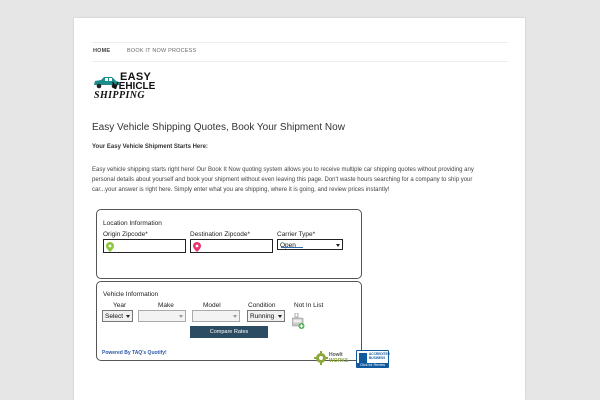  What do you see at coordinates (216, 316) in the screenshot?
I see `model-select` at bounding box center [216, 316].